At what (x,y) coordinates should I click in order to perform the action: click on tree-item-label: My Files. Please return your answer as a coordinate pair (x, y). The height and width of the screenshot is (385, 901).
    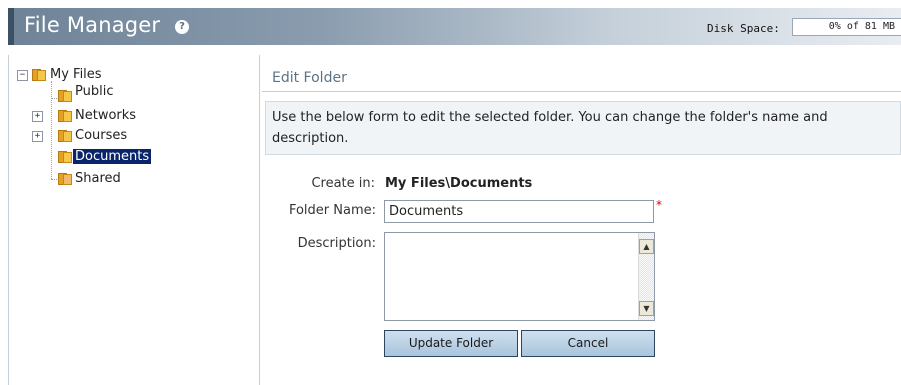
    Looking at the image, I should click on (76, 74).